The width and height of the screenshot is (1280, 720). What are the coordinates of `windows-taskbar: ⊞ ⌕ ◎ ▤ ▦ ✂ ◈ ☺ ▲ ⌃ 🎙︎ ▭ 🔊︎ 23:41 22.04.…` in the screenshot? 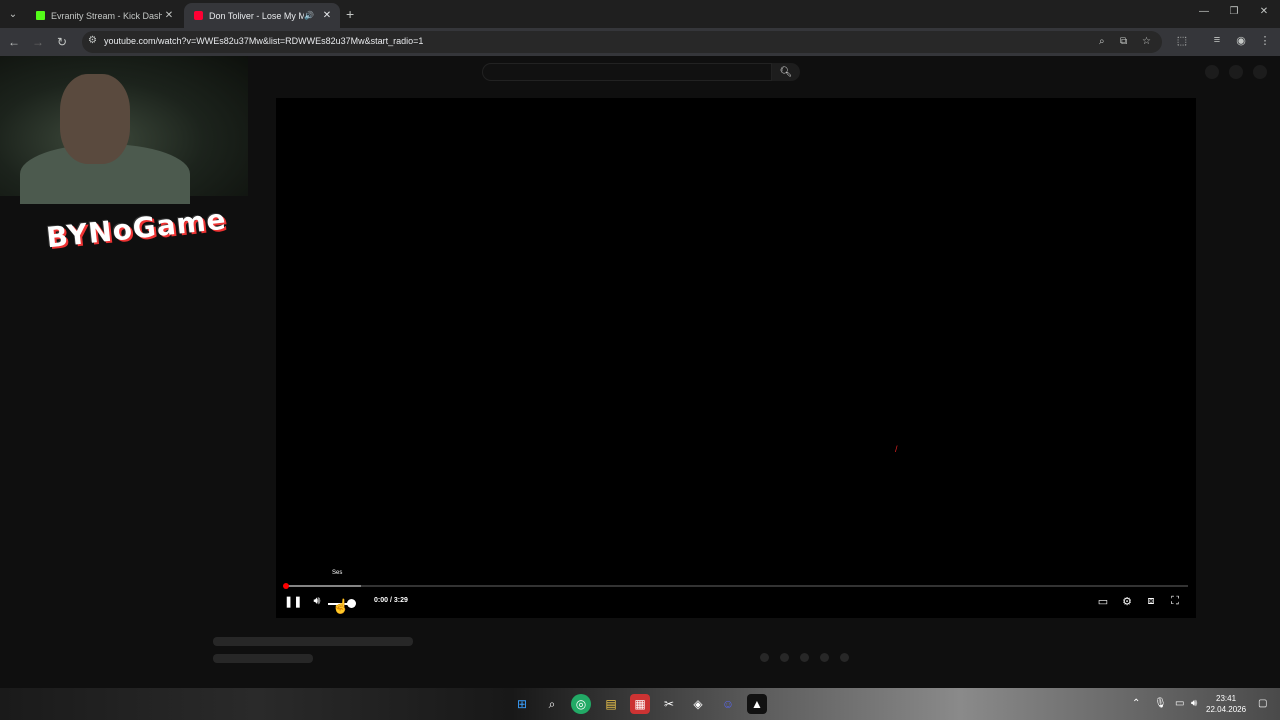 It's located at (640, 704).